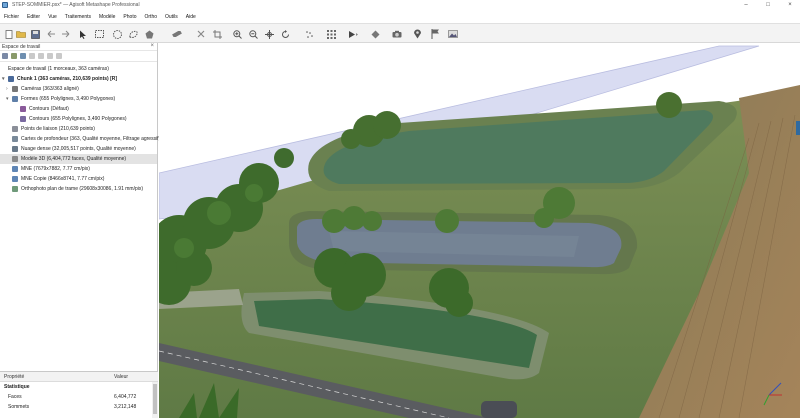 This screenshot has width=800, height=418. I want to click on vehicle, so click(499, 409).